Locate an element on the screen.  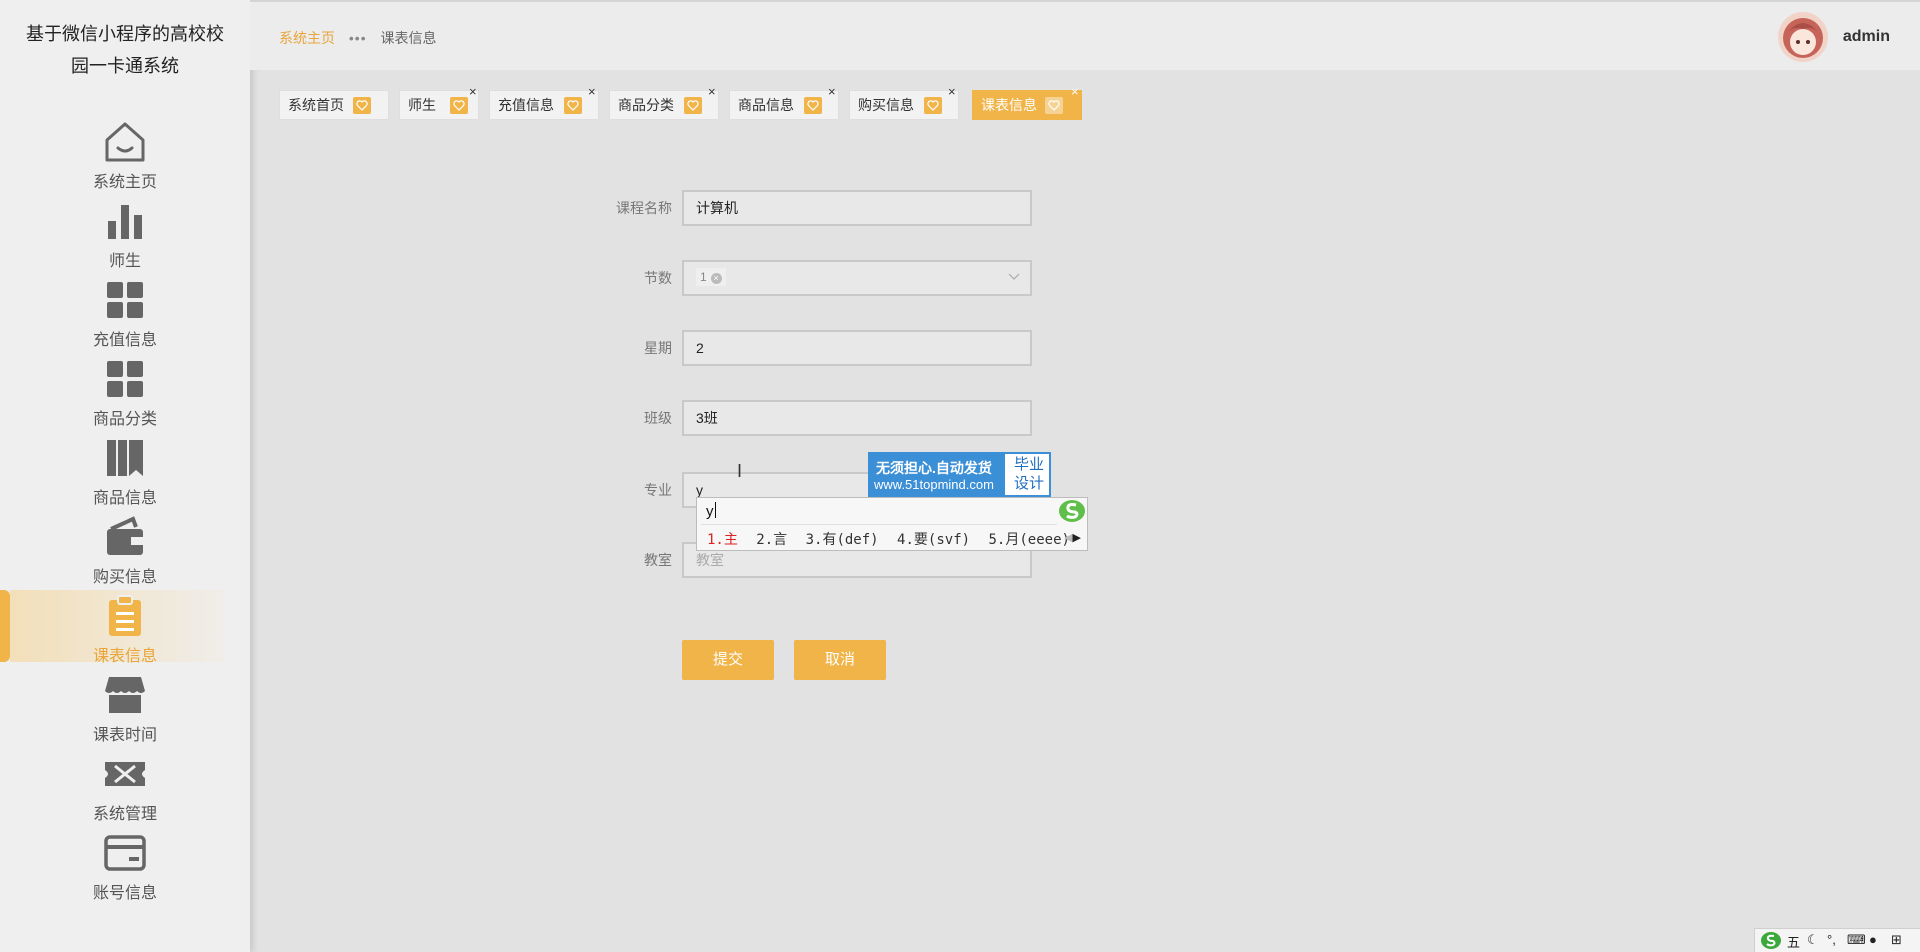
sidebar-item-account: 账号信息 is located at coordinates (125, 868).